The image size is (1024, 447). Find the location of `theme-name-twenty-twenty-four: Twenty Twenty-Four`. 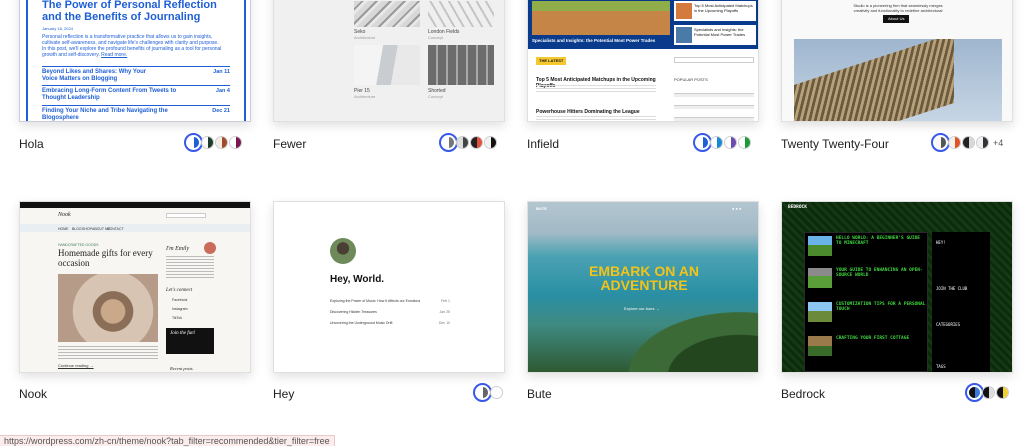

theme-name-twenty-twenty-four: Twenty Twenty-Four is located at coordinates (835, 144).